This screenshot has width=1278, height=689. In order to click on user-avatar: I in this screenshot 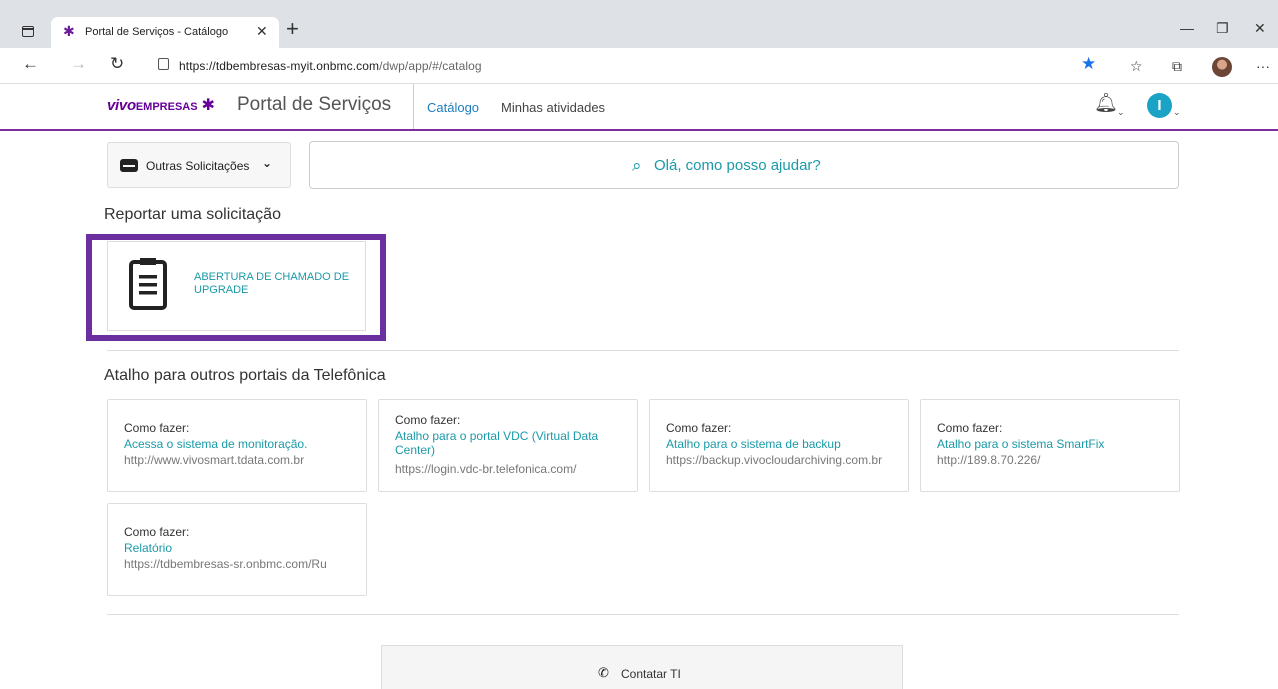, I will do `click(1159, 105)`.